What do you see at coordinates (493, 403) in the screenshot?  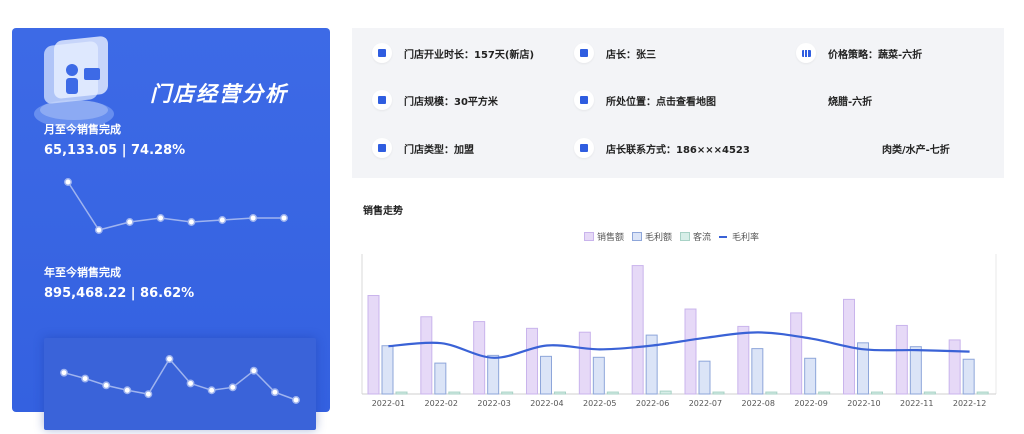 I see `x-tick-label: 2022-03` at bounding box center [493, 403].